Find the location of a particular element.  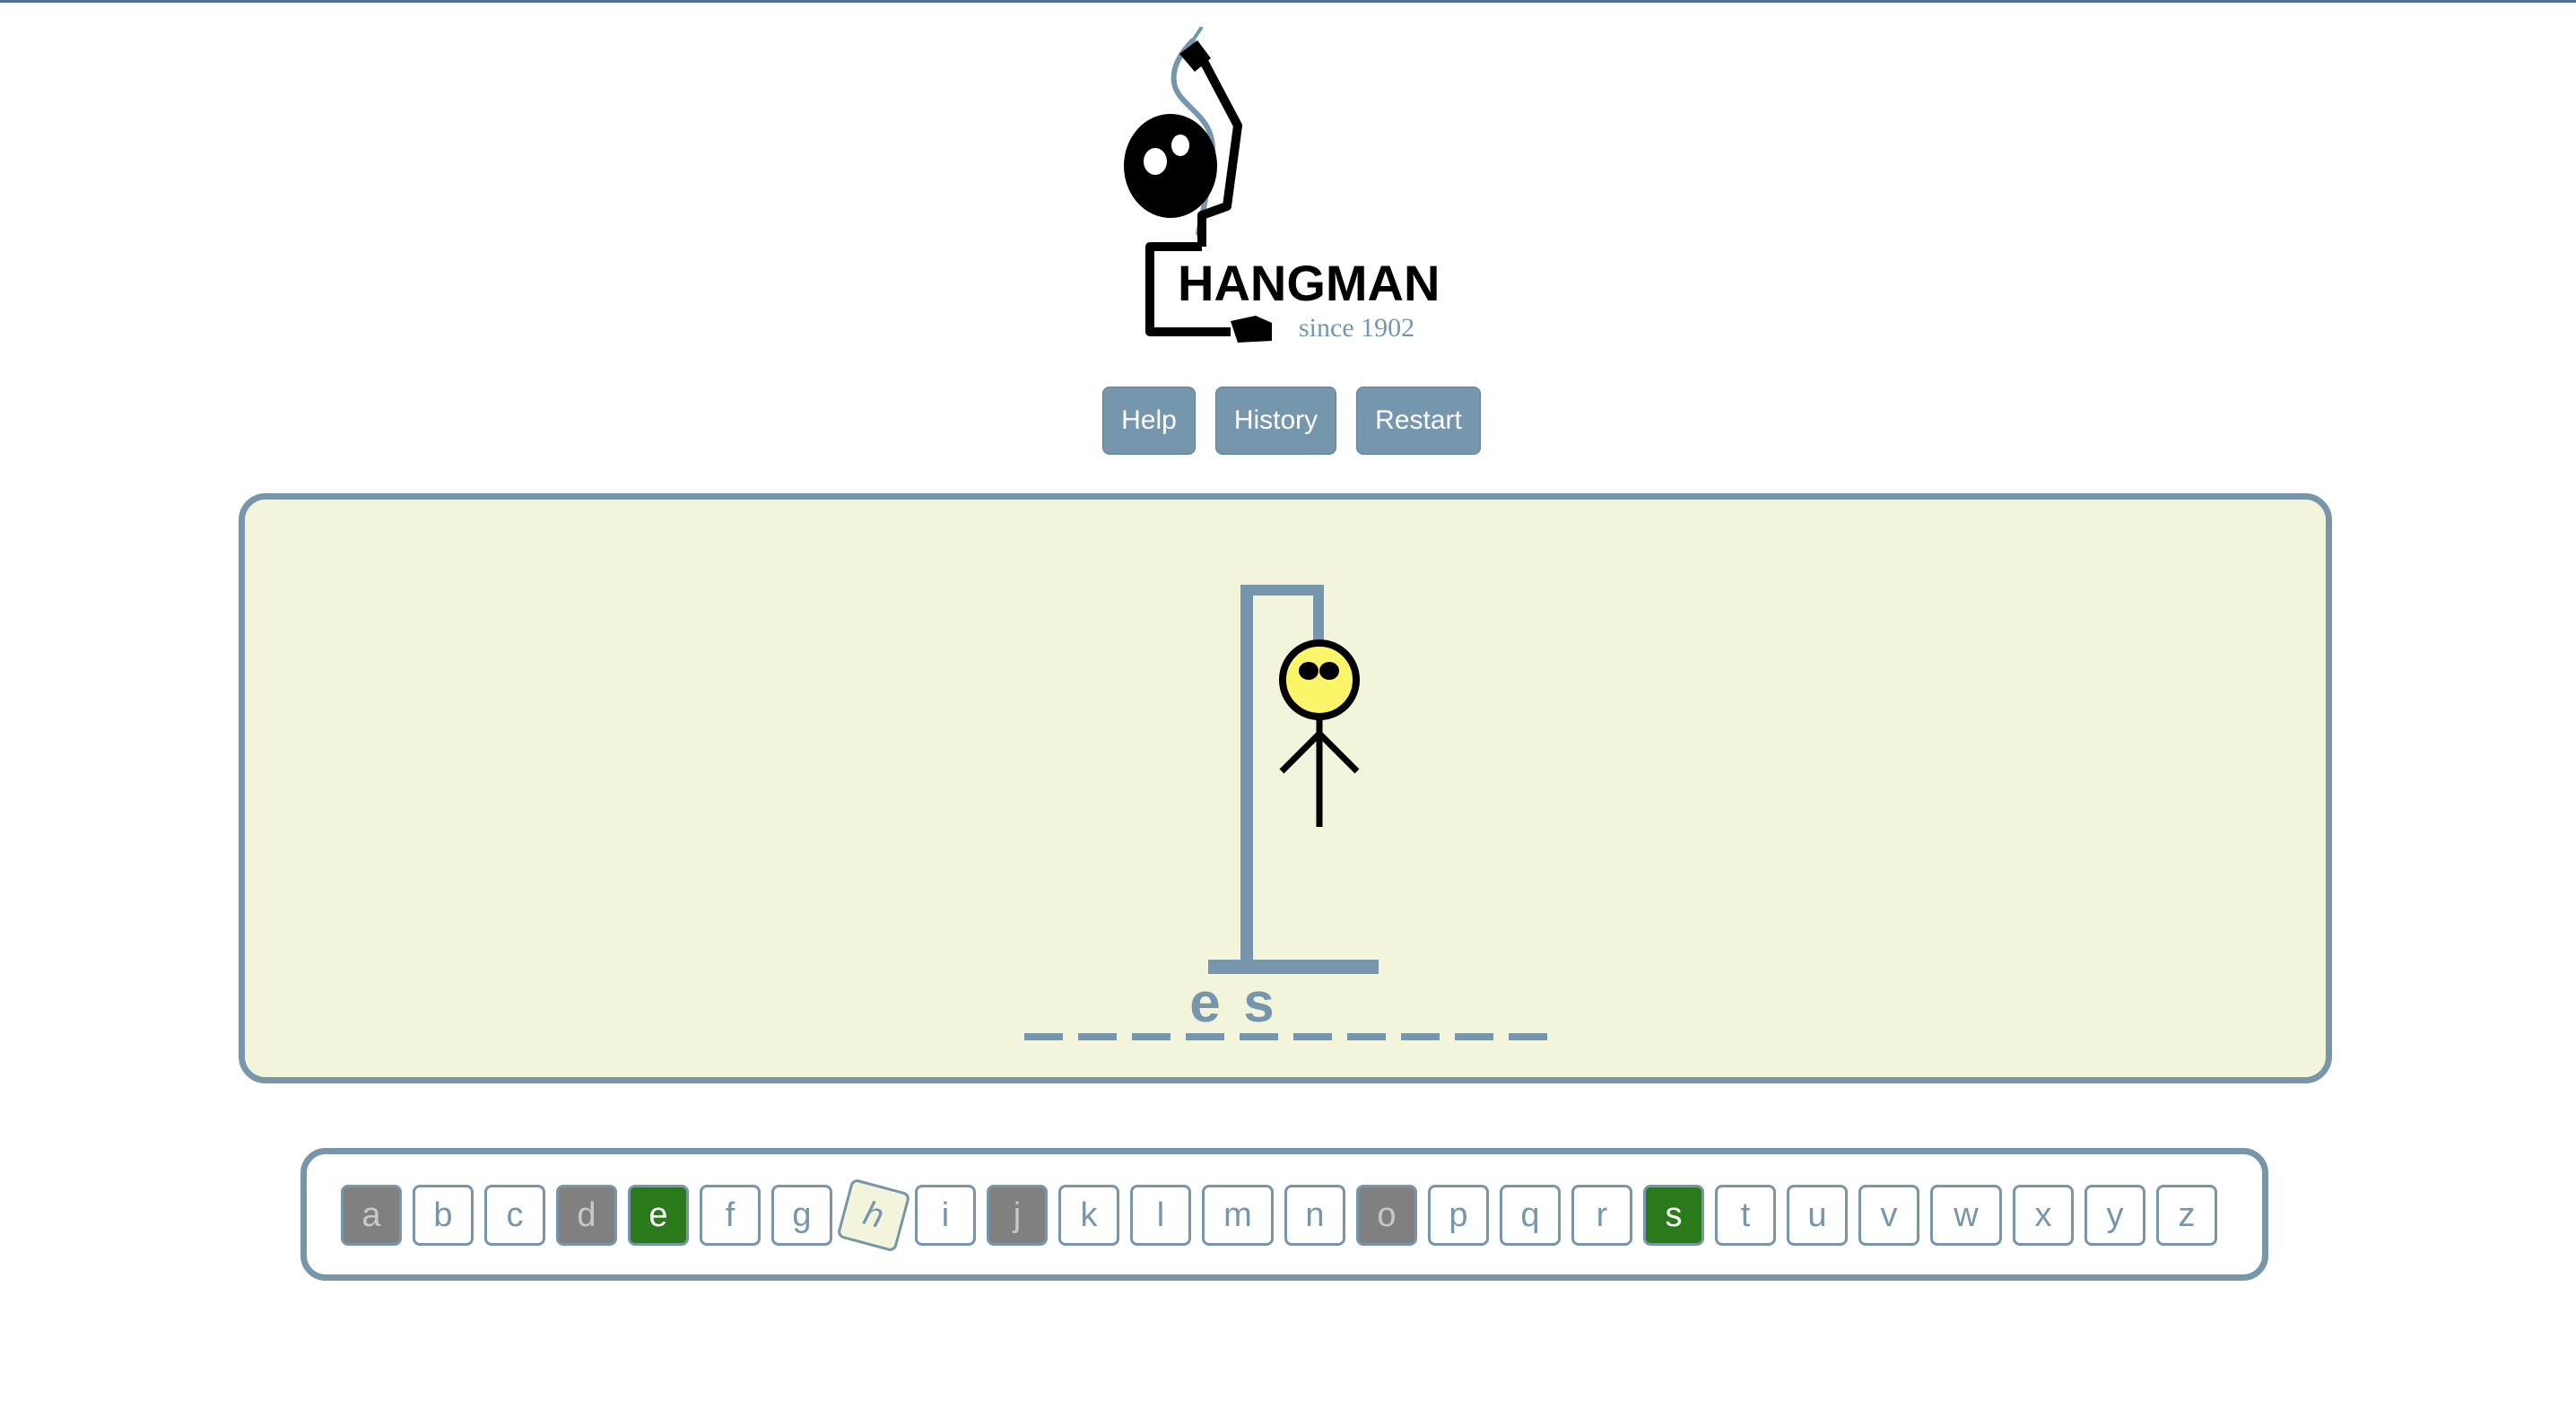

key-i: i is located at coordinates (945, 1216).